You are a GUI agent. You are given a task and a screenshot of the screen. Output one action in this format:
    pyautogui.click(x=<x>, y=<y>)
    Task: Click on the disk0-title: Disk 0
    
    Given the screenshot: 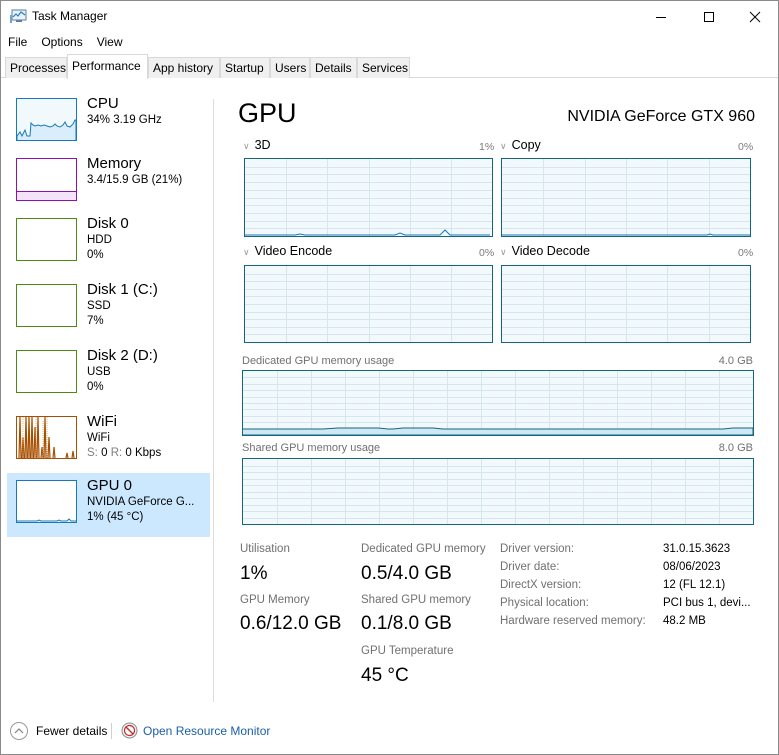 What is the action you would take?
    pyautogui.click(x=108, y=223)
    